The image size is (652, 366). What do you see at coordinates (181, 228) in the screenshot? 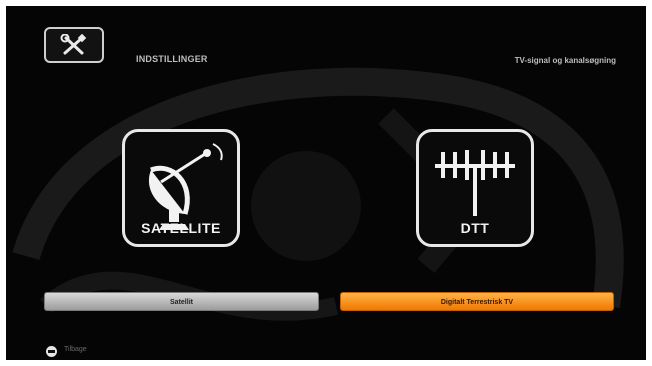
I see `satellite-tile-label: SATELLITE` at bounding box center [181, 228].